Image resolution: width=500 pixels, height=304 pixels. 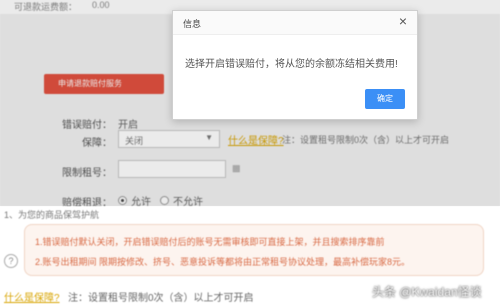 What do you see at coordinates (210, 242) in the screenshot?
I see `tip-line-1: 1.错误赔付默认关闭，开启错误赔付后的账号无需审核即可直接上架，并且搜索排序靠前` at bounding box center [210, 242].